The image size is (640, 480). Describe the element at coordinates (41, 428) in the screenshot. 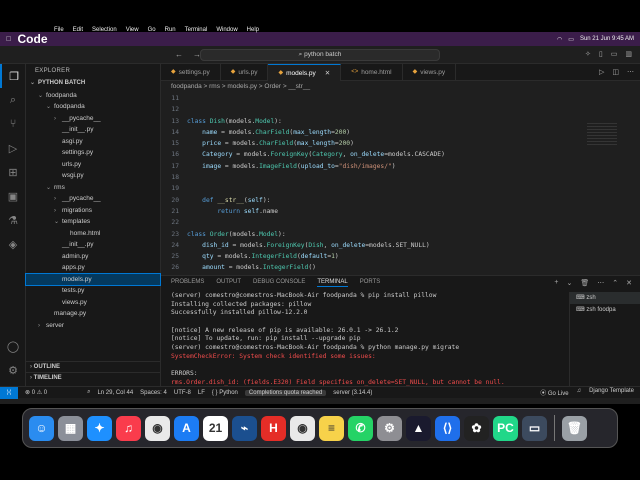

I see `finder-icon: ☺` at that location.